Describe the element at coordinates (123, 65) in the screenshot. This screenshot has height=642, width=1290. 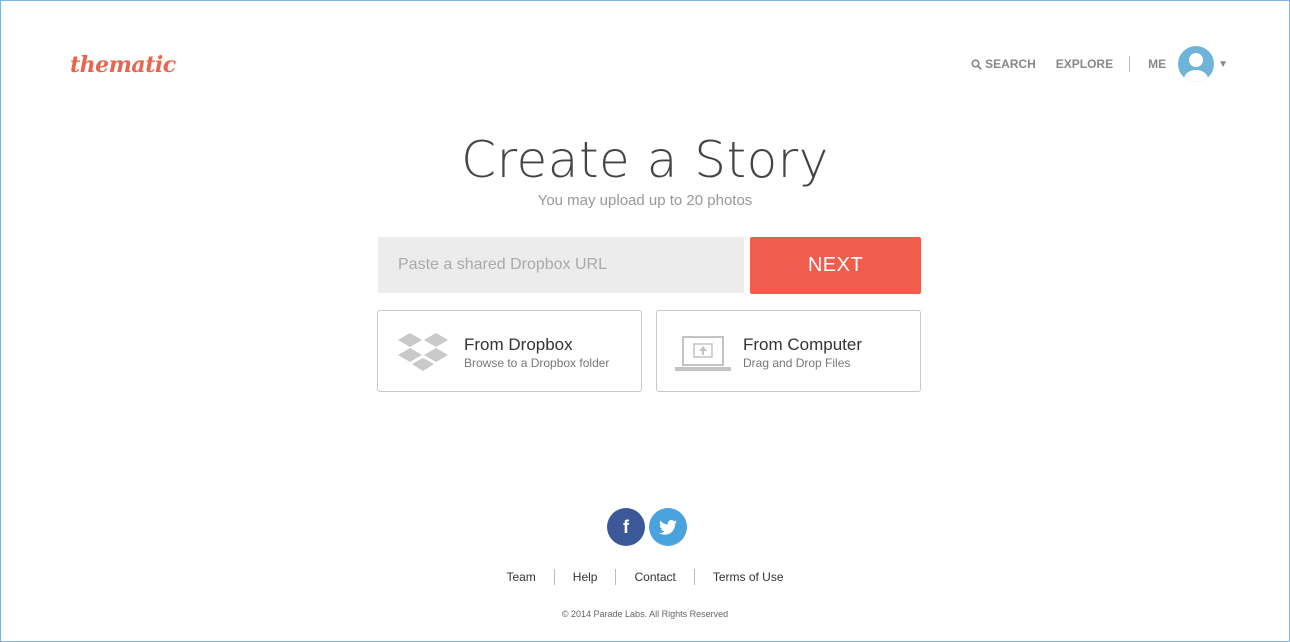
I see `thematic-logo: thematic` at that location.